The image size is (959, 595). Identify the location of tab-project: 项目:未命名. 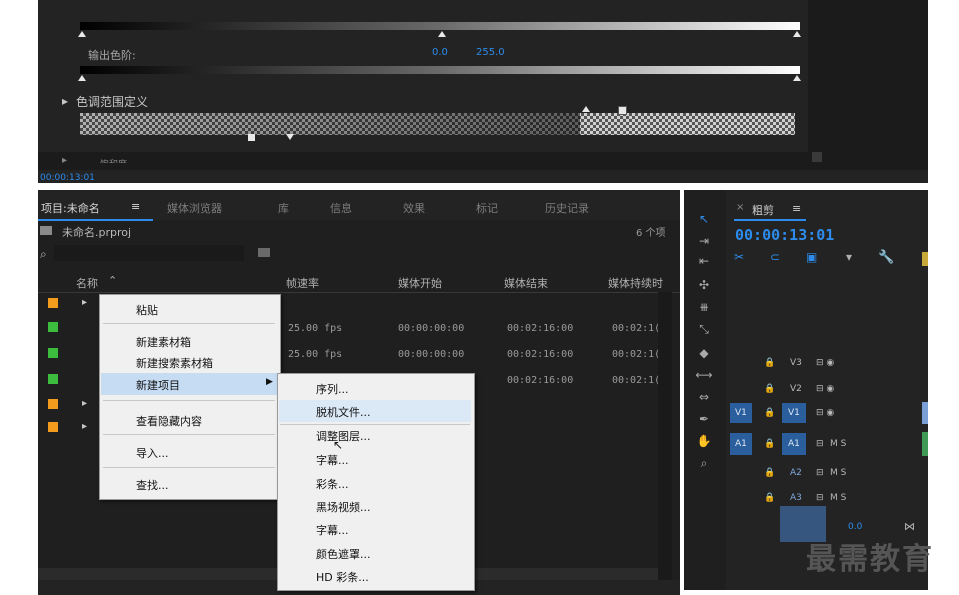
(70, 208).